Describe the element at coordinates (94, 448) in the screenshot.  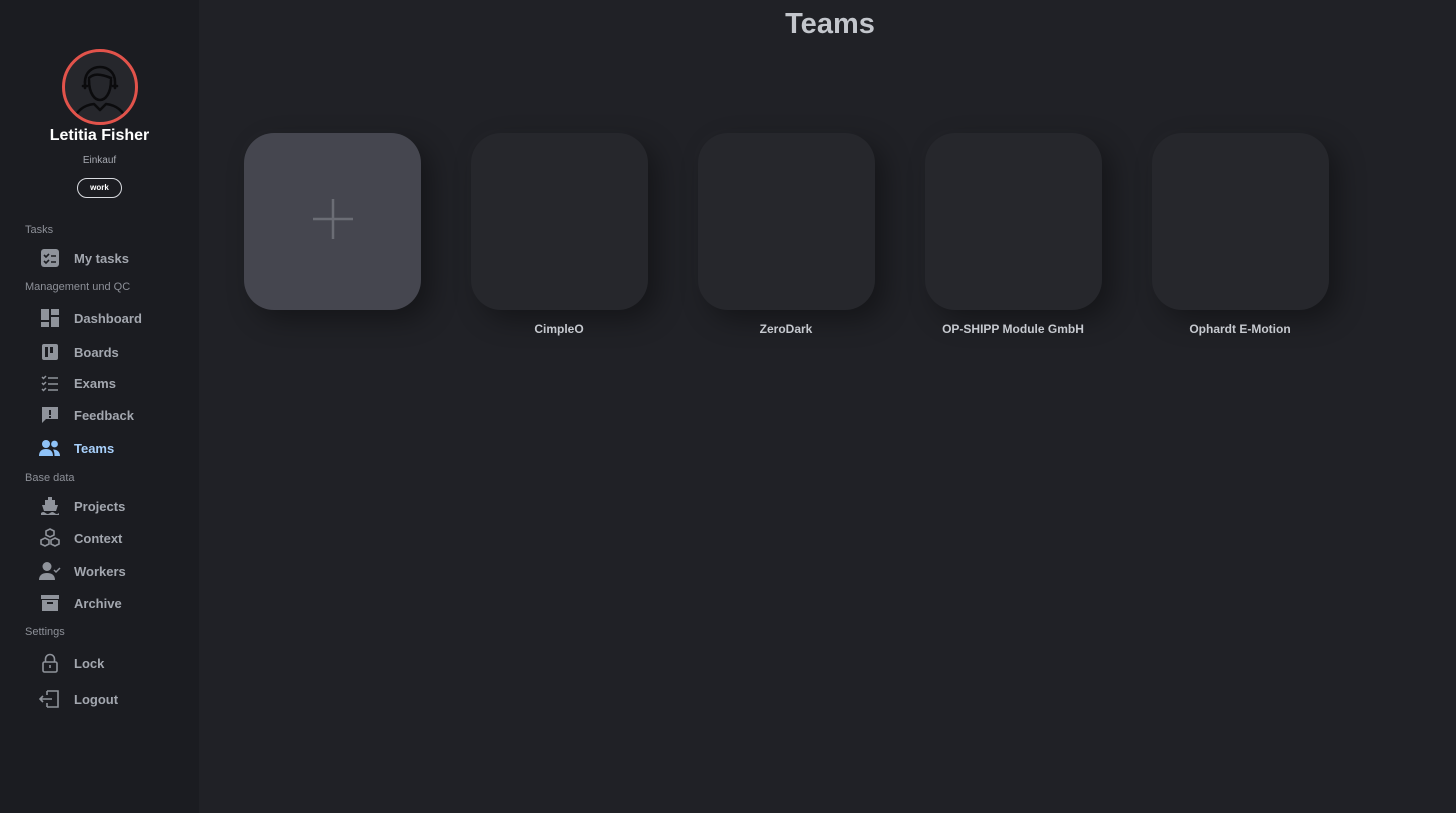
I see `sidebar-item-label: Teams` at that location.